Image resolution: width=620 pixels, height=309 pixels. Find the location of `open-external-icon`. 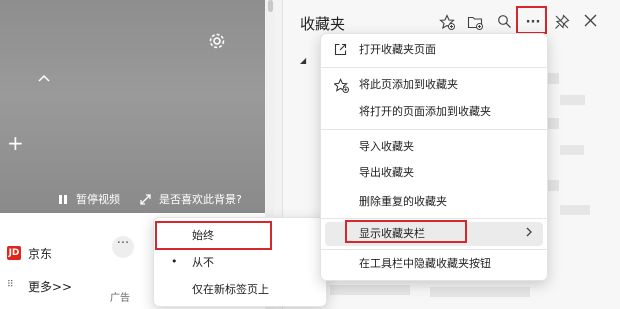

open-external-icon is located at coordinates (341, 50).